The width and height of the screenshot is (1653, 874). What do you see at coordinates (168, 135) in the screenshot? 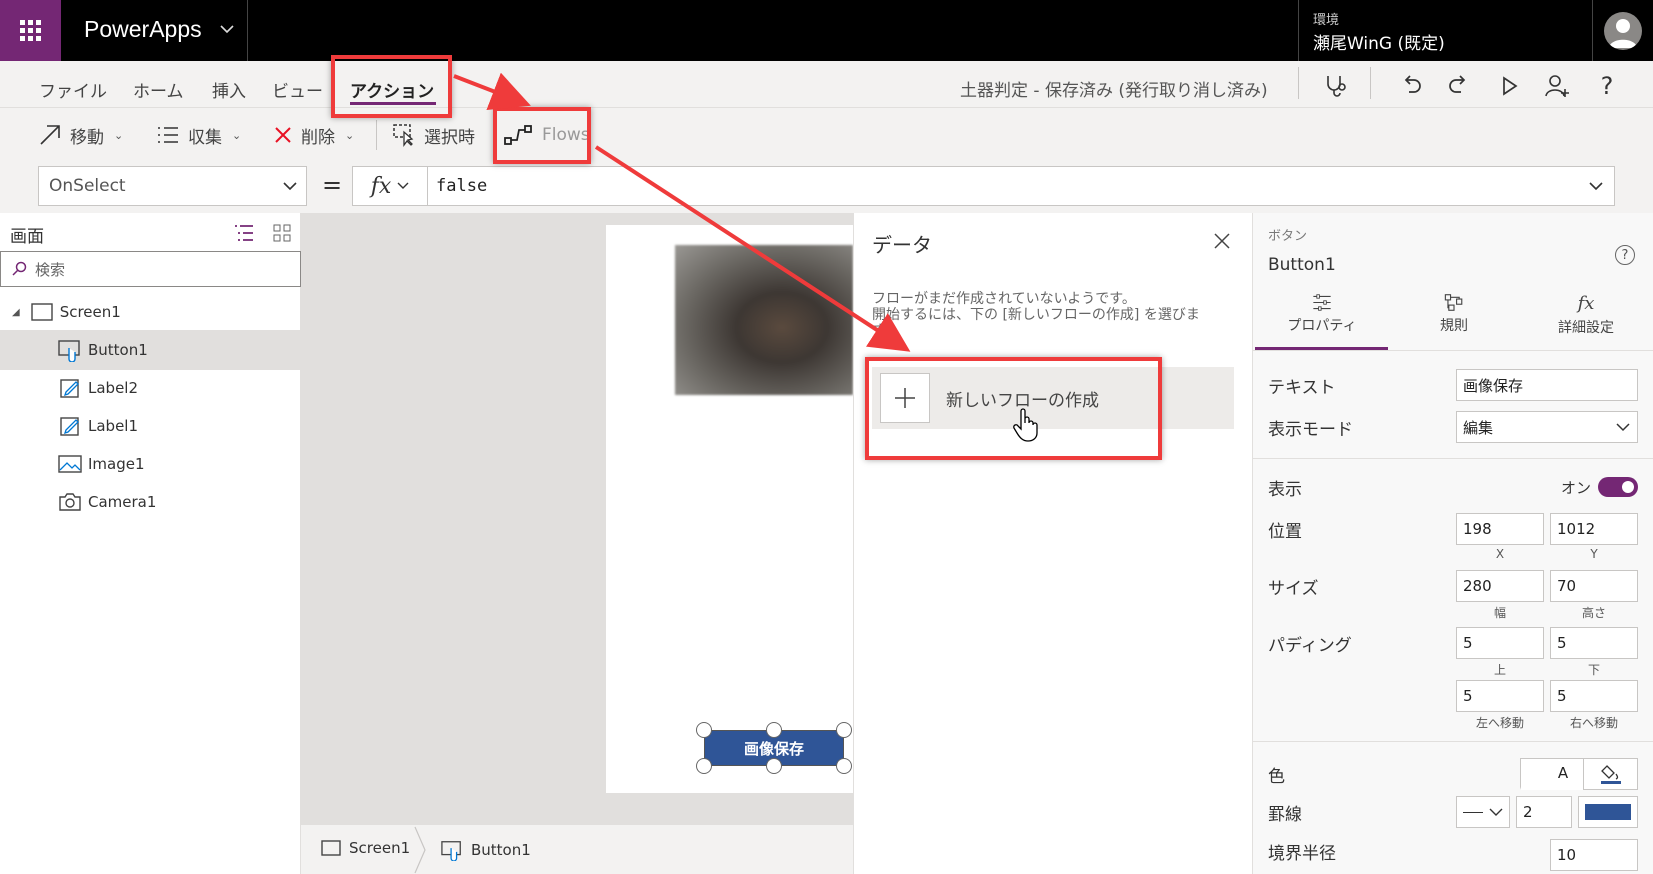
I see `list-icon` at bounding box center [168, 135].